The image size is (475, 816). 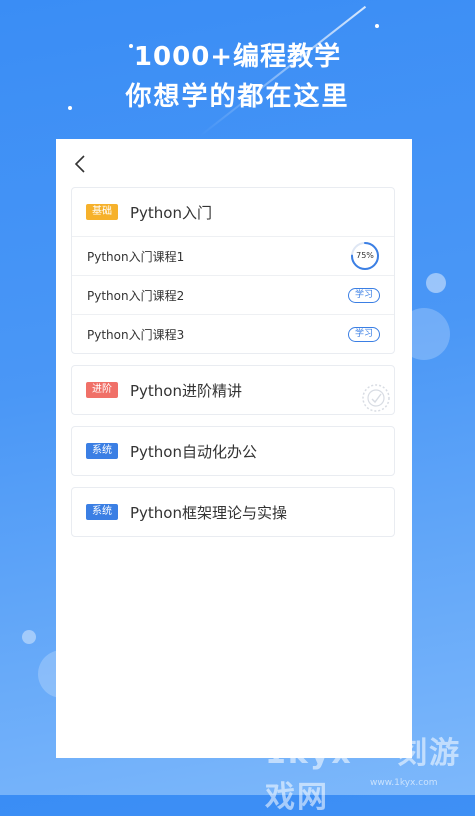 What do you see at coordinates (376, 398) in the screenshot?
I see `badge-stamp-icon` at bounding box center [376, 398].